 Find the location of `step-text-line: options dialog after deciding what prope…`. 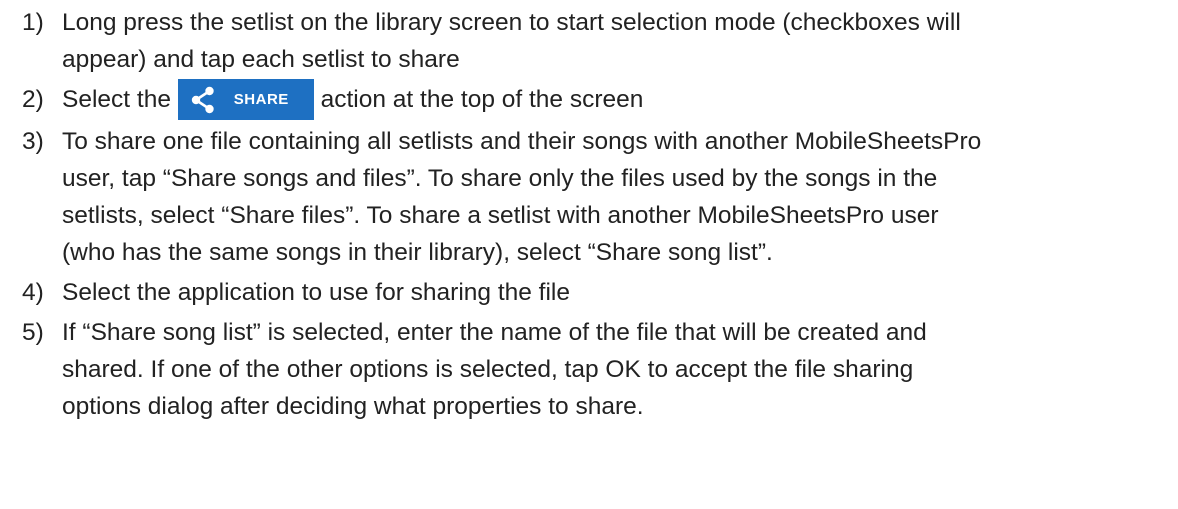

step-text-line: options dialog after deciding what prope… is located at coordinates (353, 406).